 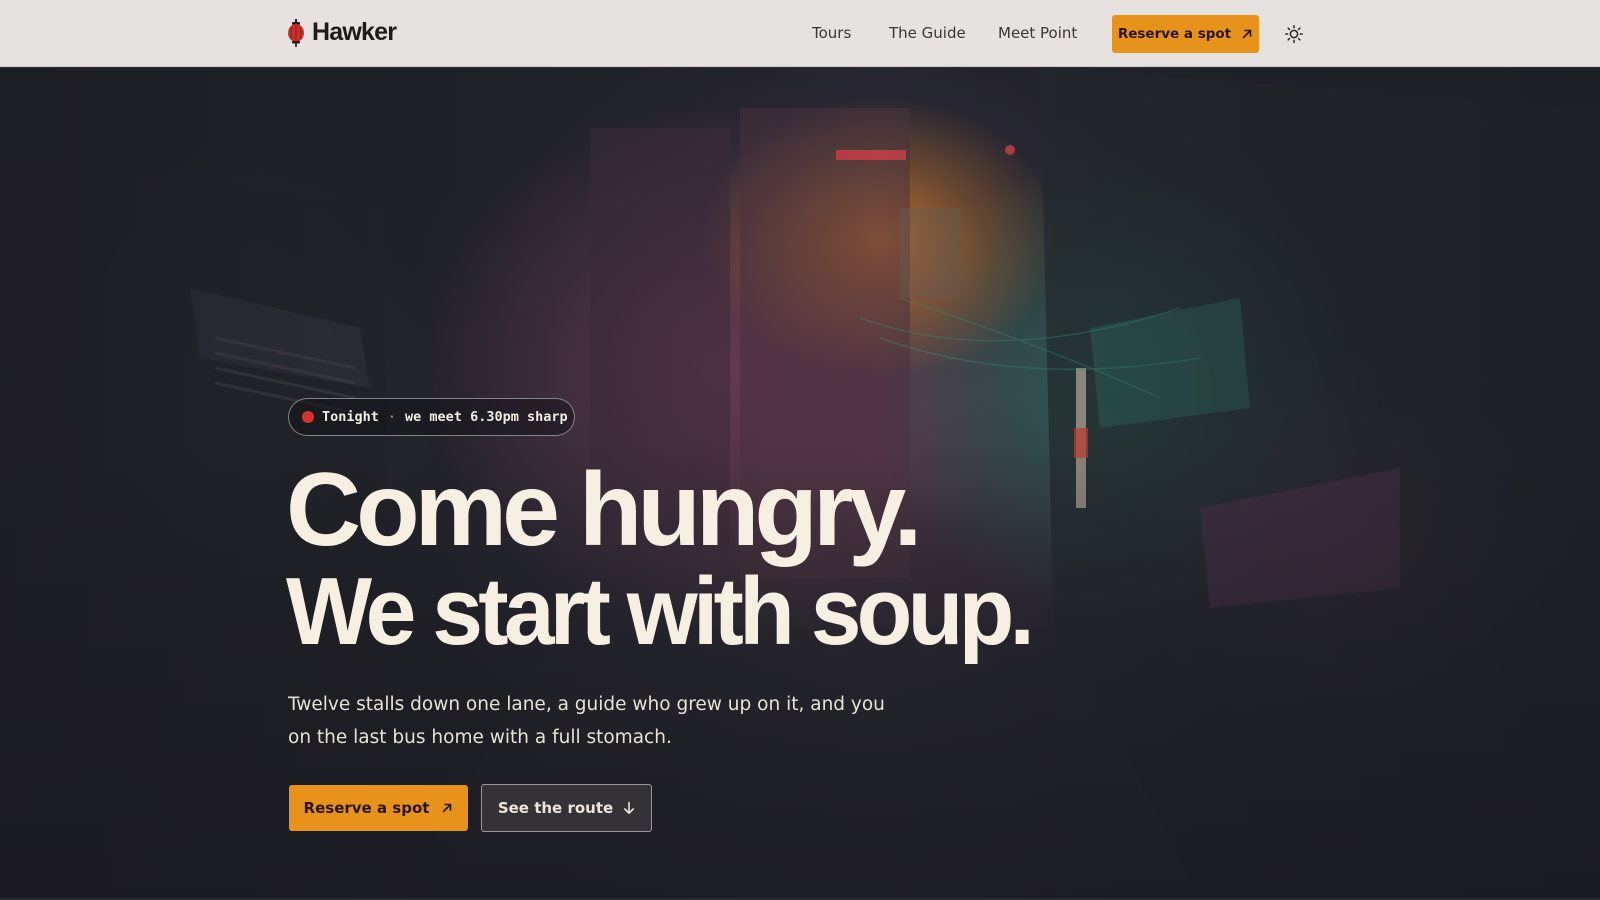 I want to click on arrow-down-icon, so click(x=629, y=807).